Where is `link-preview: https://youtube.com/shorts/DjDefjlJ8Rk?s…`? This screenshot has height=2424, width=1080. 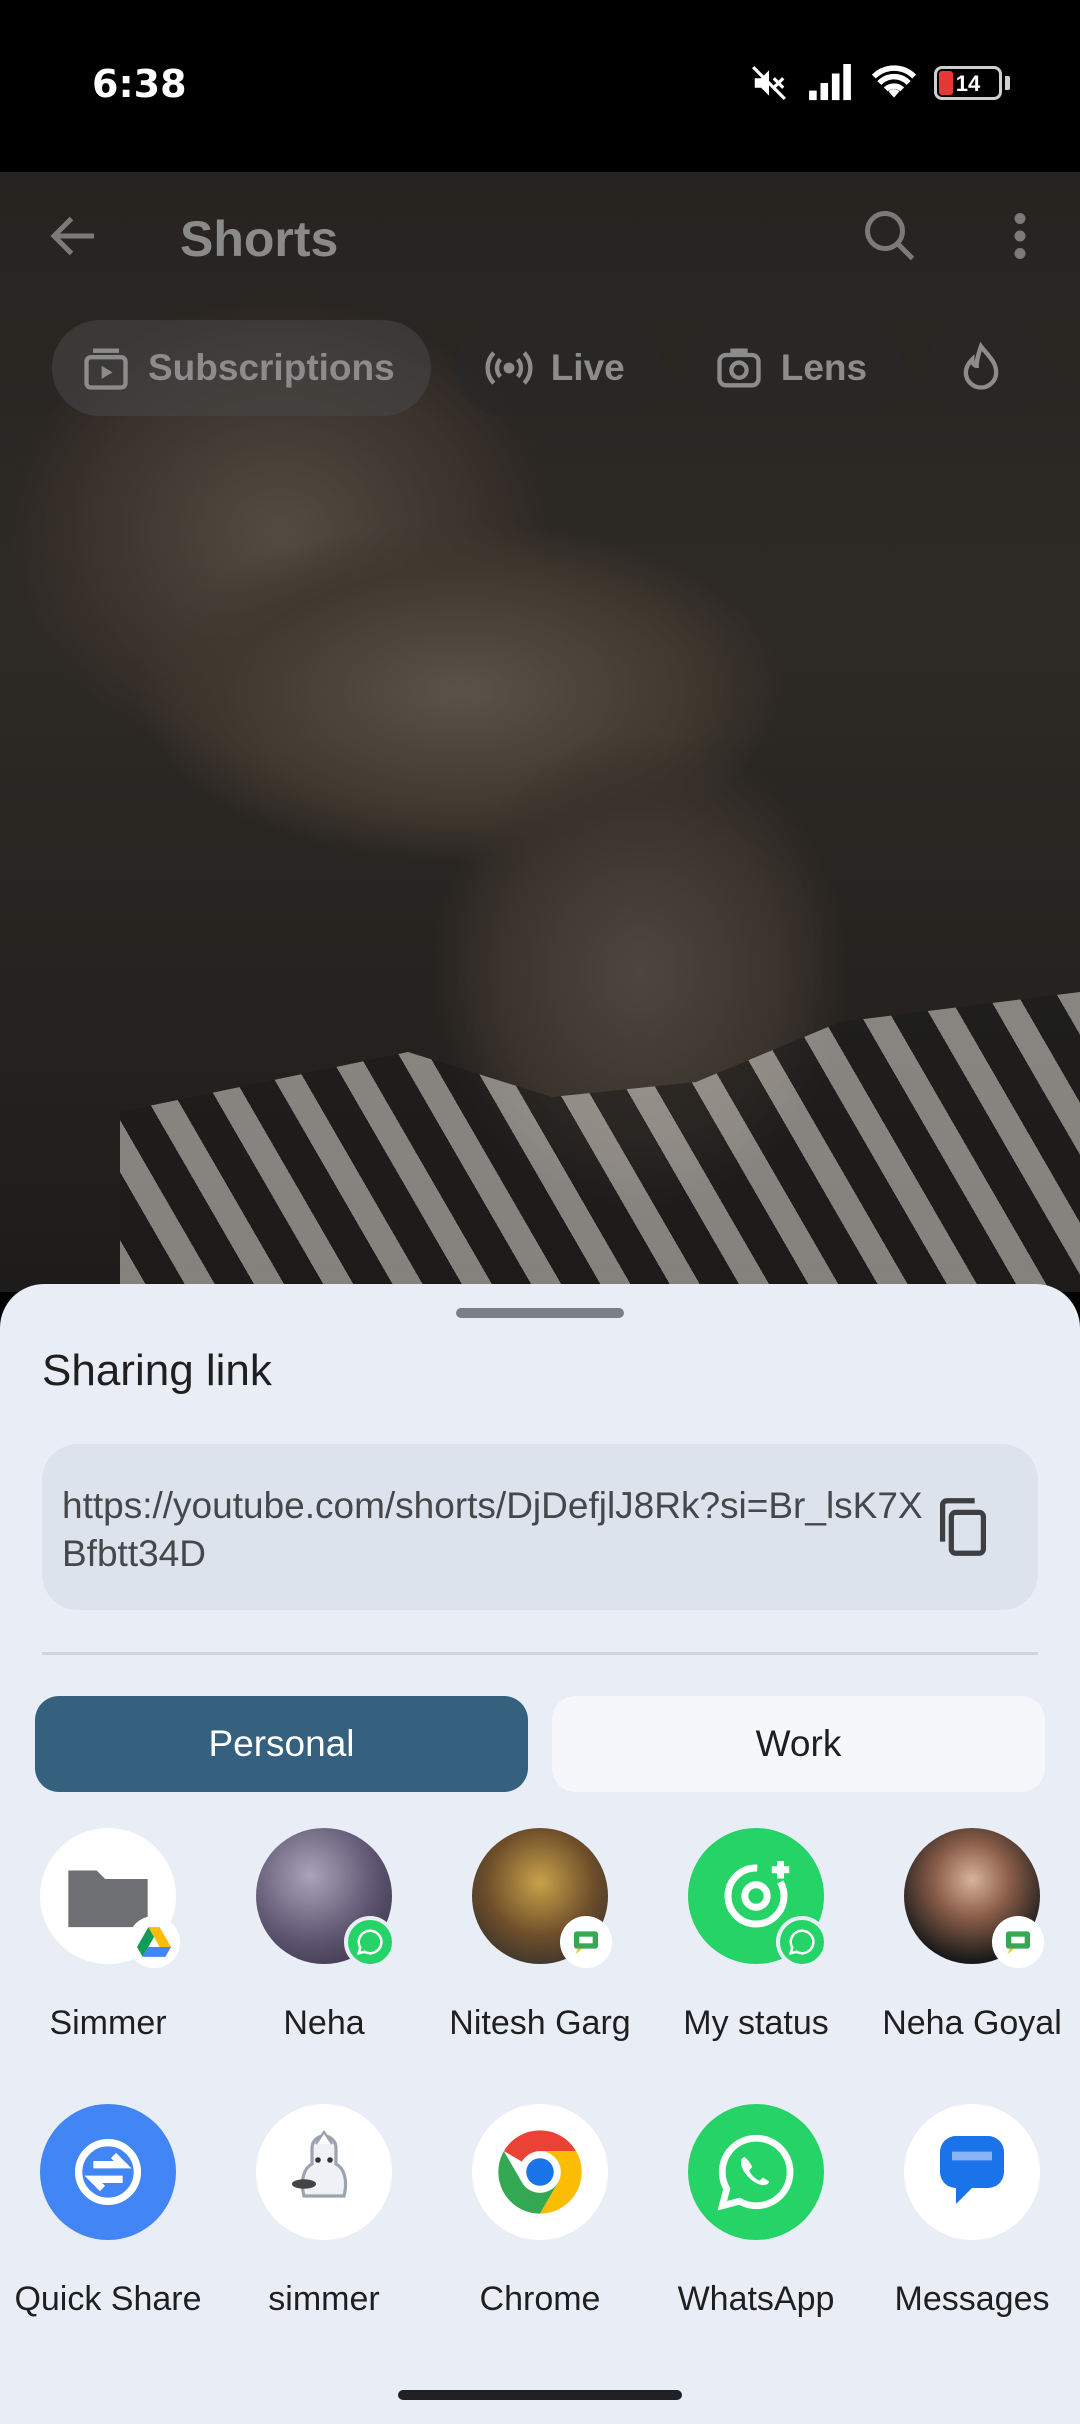 link-preview: https://youtube.com/shorts/DjDefjlJ8Rk?s… is located at coordinates (540, 1527).